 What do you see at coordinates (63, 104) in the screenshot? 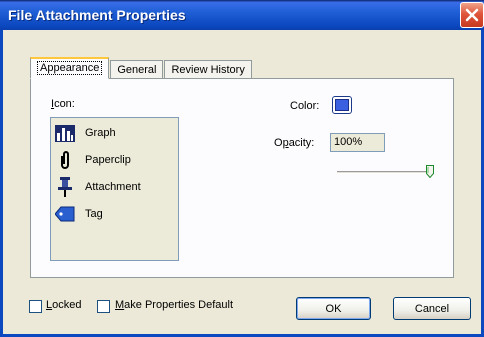
I see `icon-label: Icon:` at bounding box center [63, 104].